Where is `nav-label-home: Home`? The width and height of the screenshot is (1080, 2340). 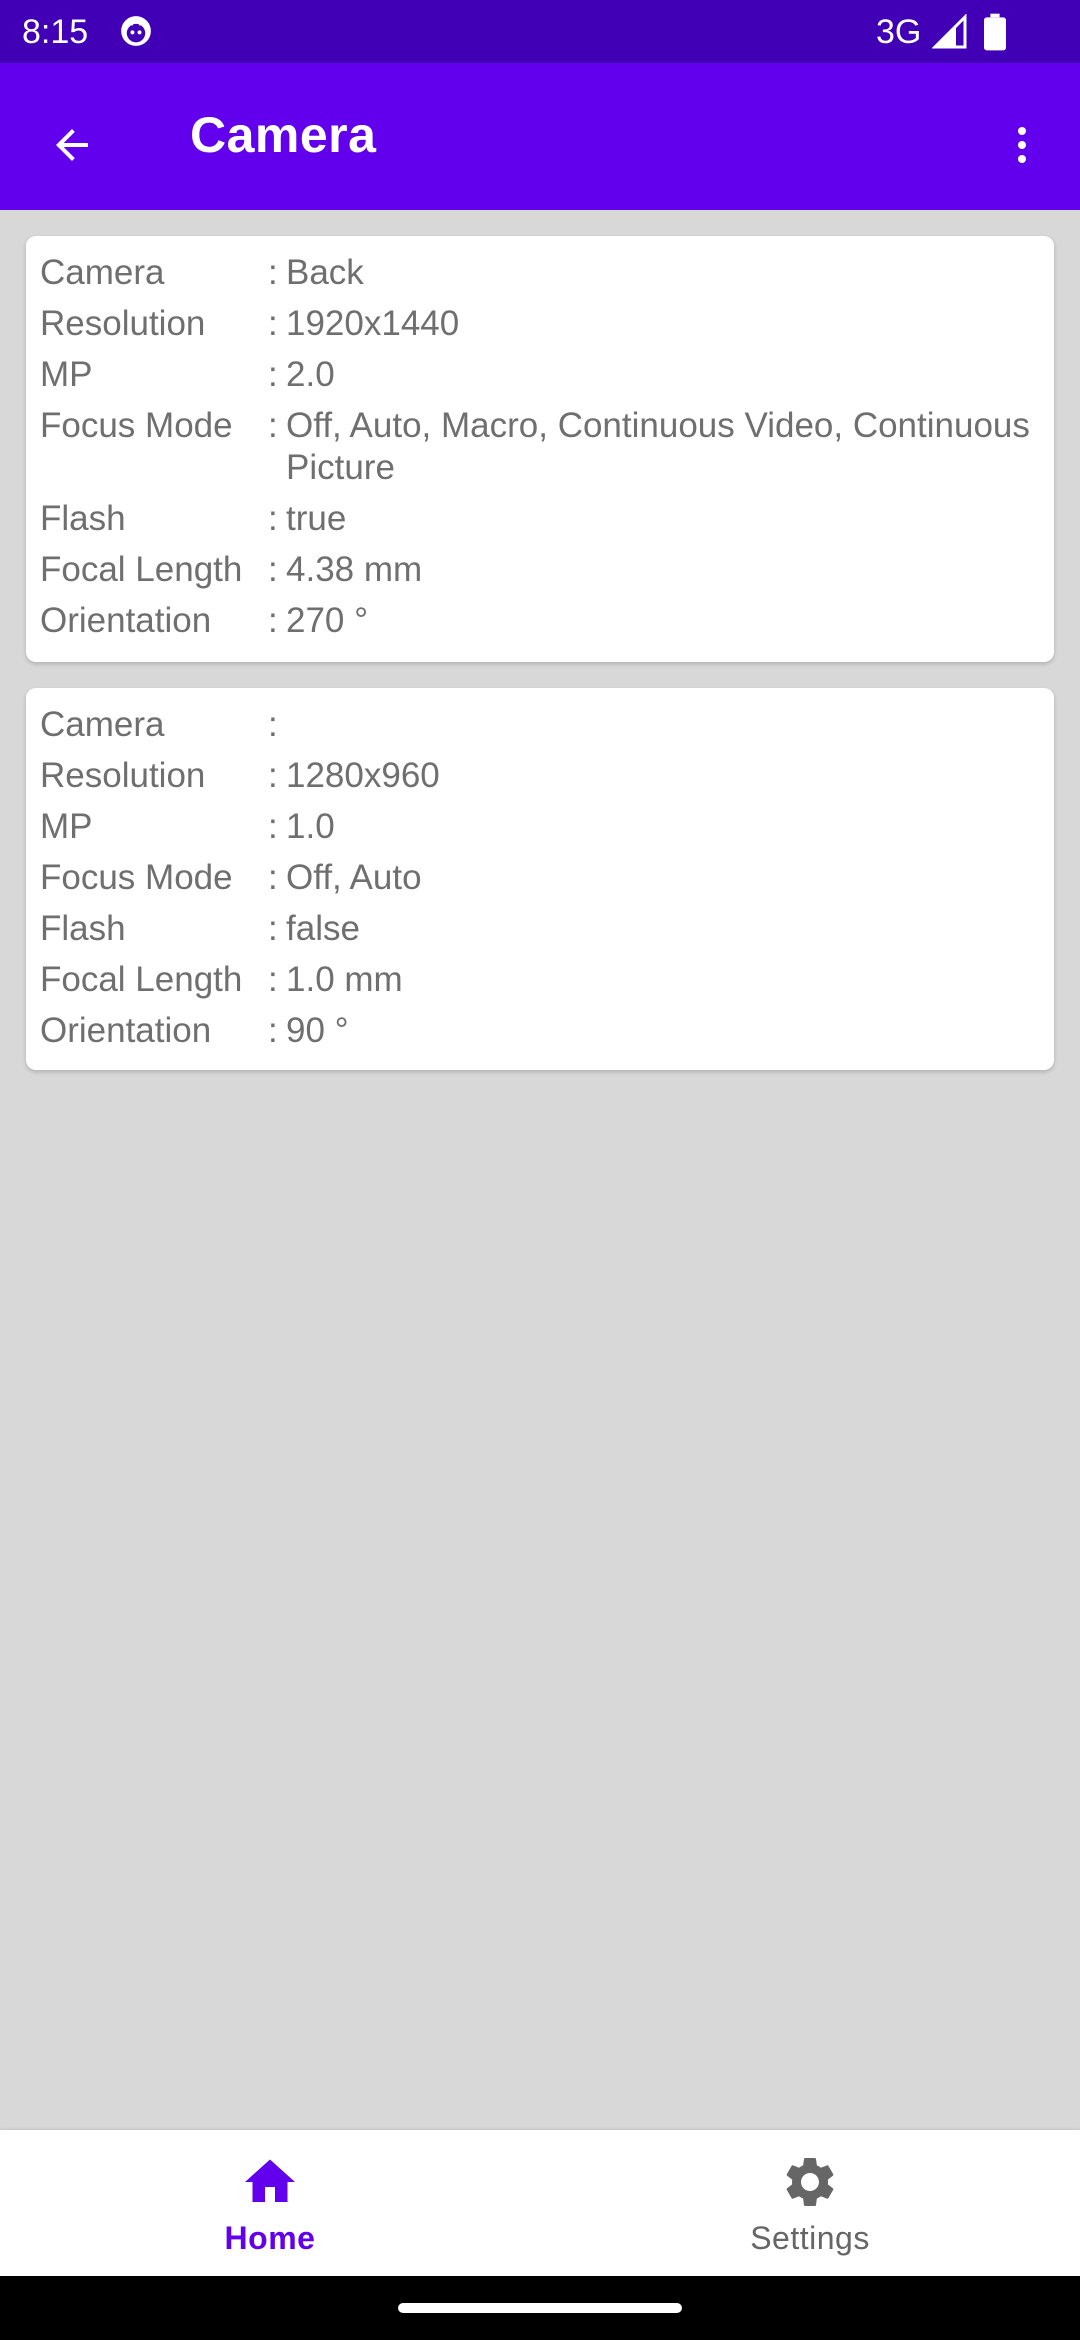
nav-label-home: Home is located at coordinates (270, 2238).